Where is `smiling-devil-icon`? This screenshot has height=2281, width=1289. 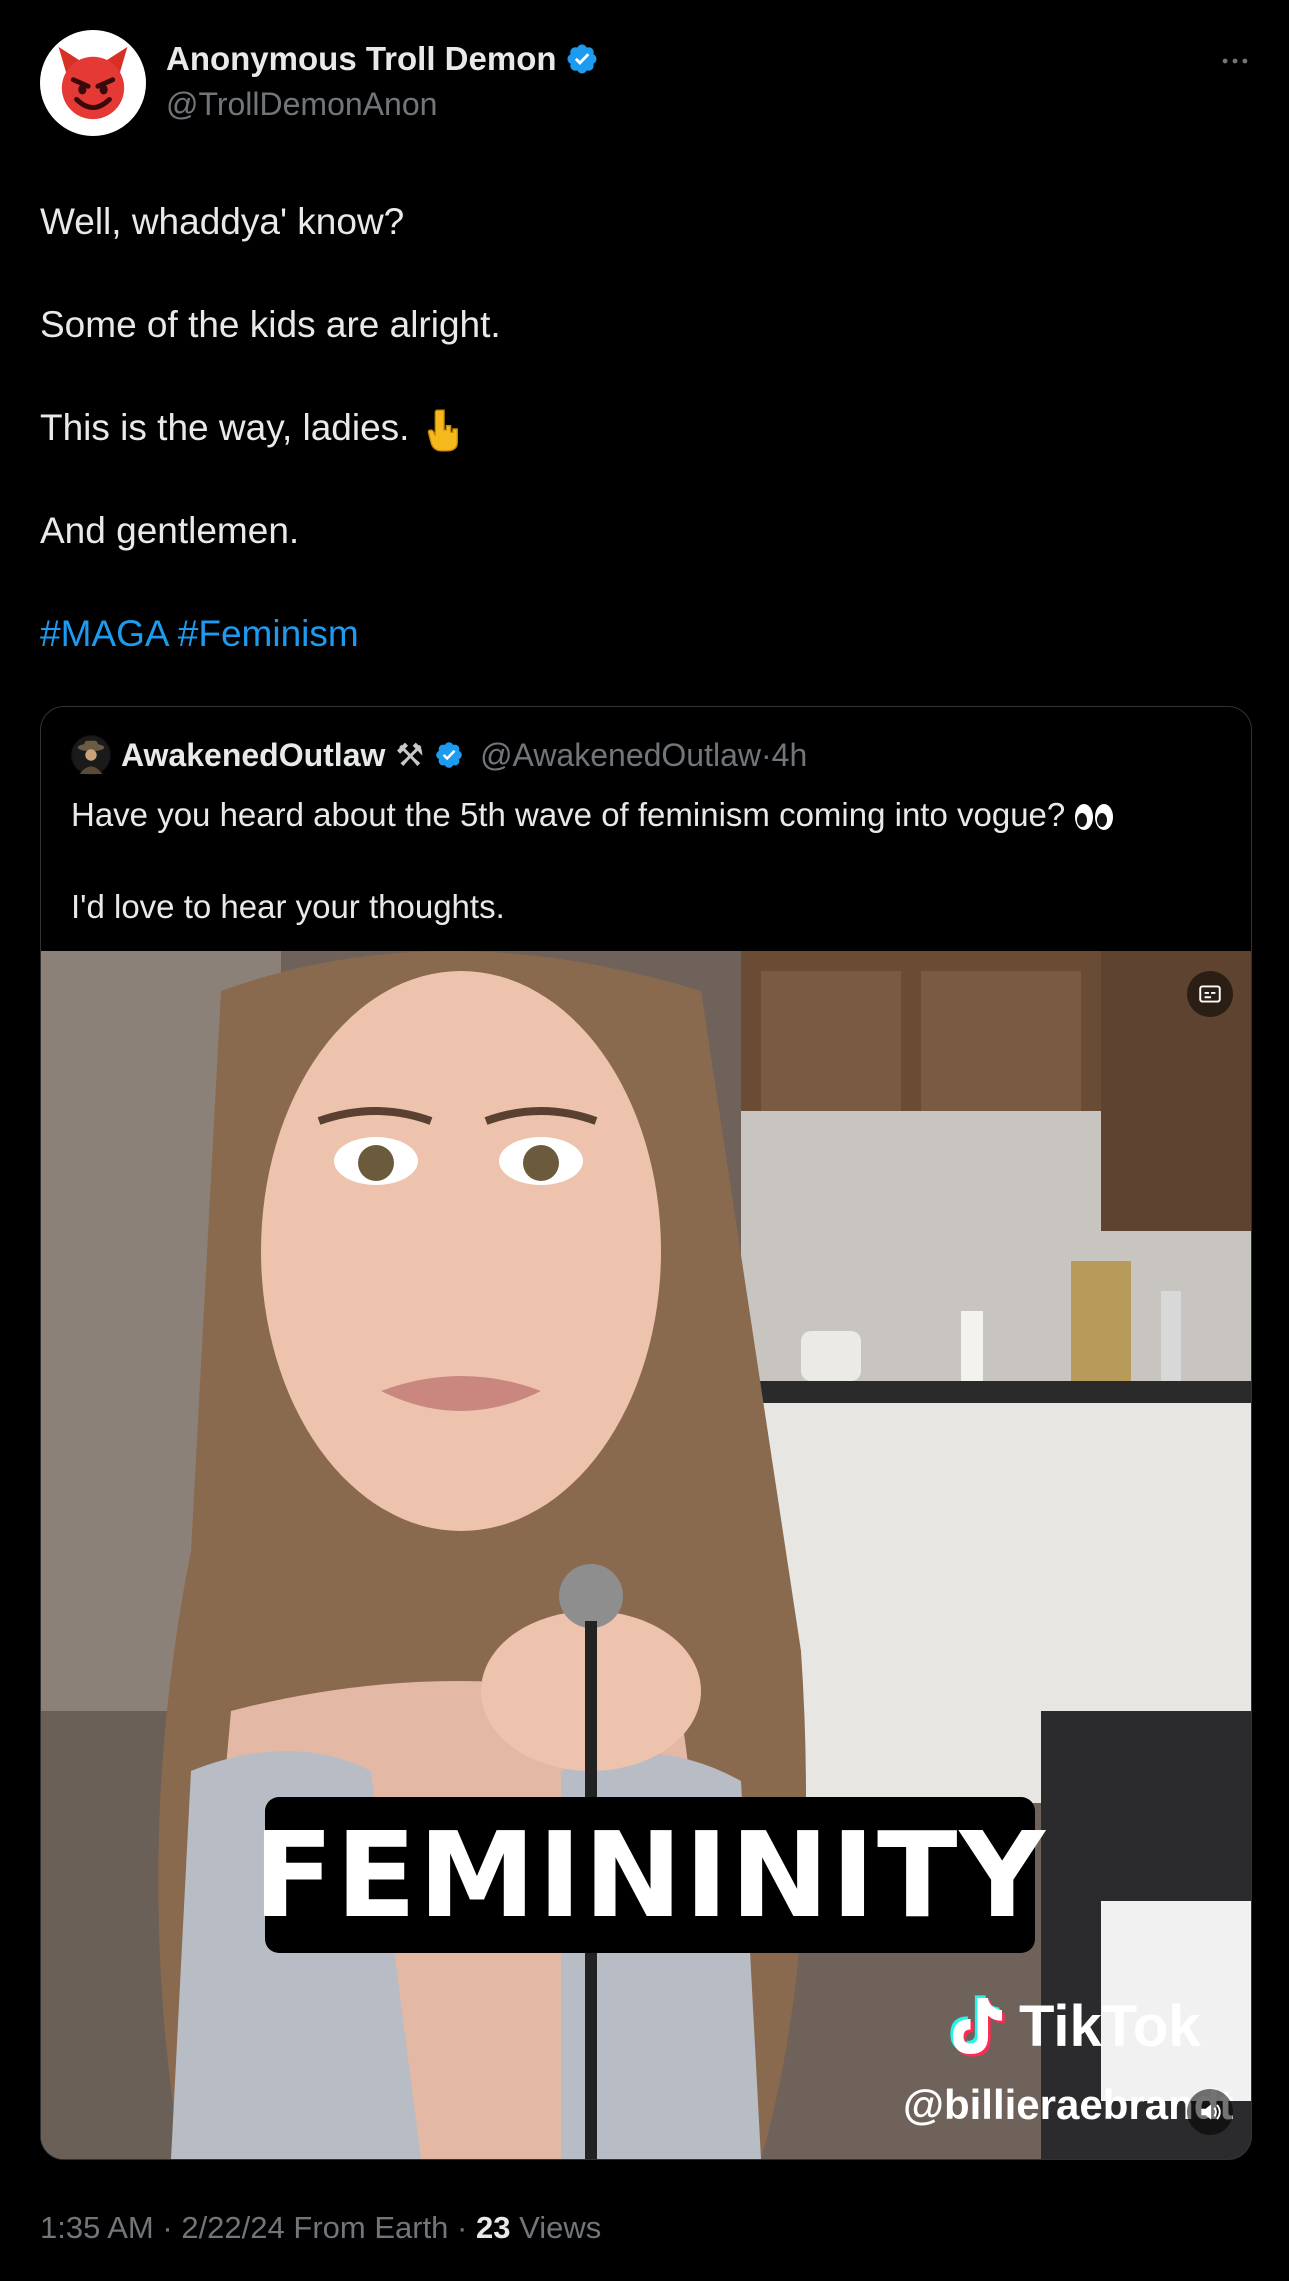
smiling-devil-icon is located at coordinates (93, 83).